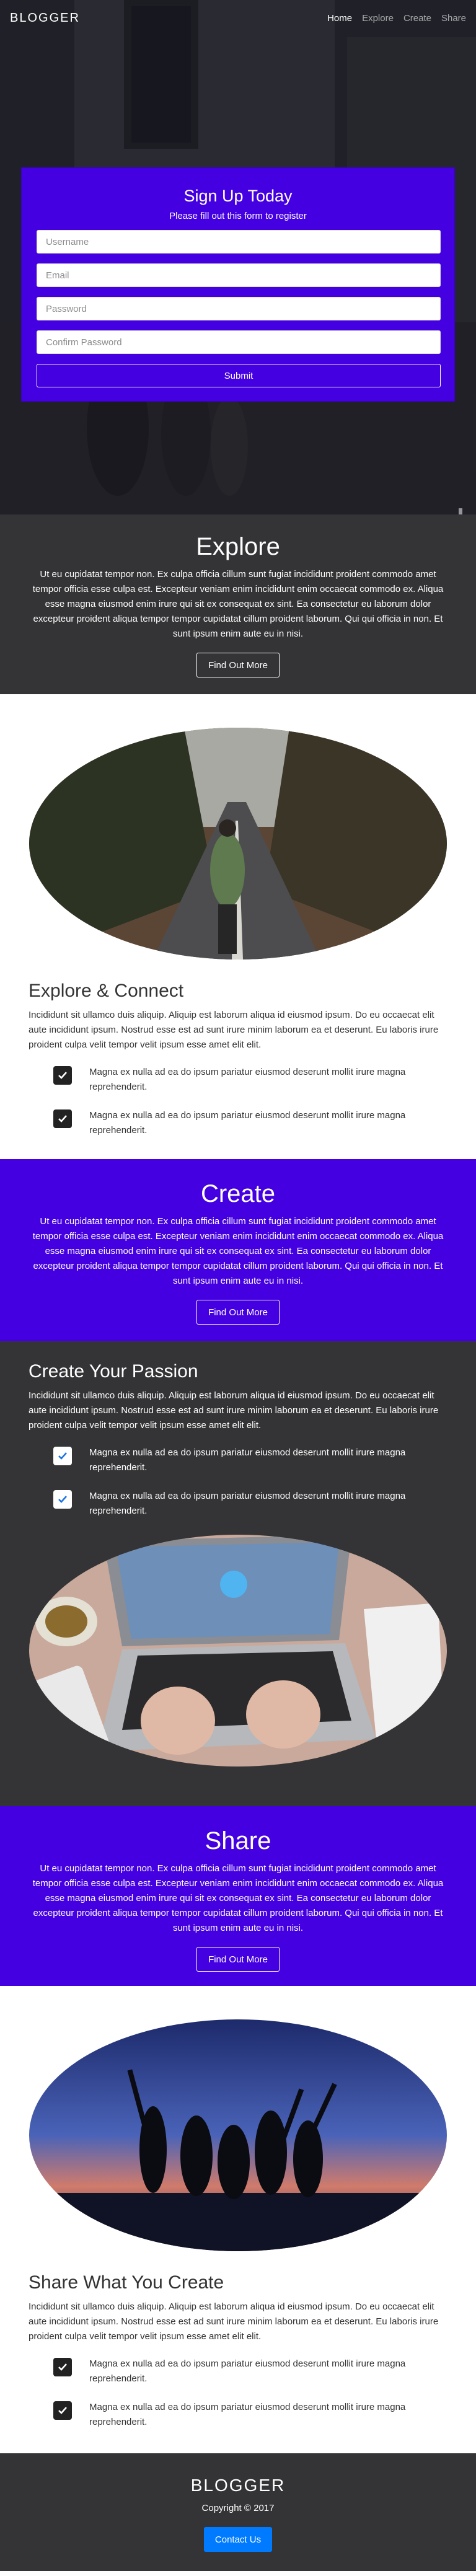 Image resolution: width=476 pixels, height=2576 pixels. What do you see at coordinates (238, 1312) in the screenshot?
I see `create-find-out-more-button: Find Out More` at bounding box center [238, 1312].